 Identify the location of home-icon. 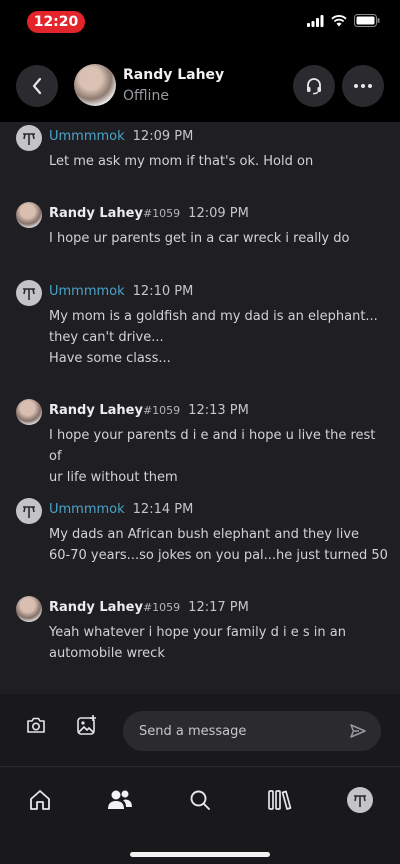
(40, 800).